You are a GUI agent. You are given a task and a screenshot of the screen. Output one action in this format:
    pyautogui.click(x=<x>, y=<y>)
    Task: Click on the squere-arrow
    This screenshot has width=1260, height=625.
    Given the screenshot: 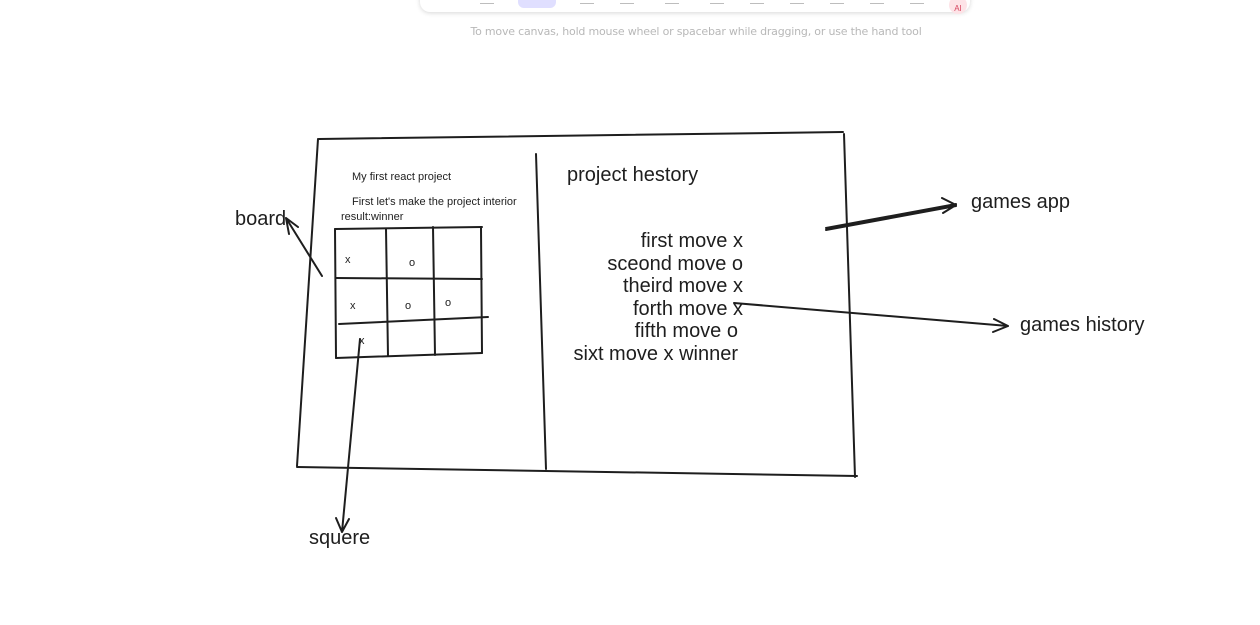 What is the action you would take?
    pyautogui.click(x=348, y=435)
    